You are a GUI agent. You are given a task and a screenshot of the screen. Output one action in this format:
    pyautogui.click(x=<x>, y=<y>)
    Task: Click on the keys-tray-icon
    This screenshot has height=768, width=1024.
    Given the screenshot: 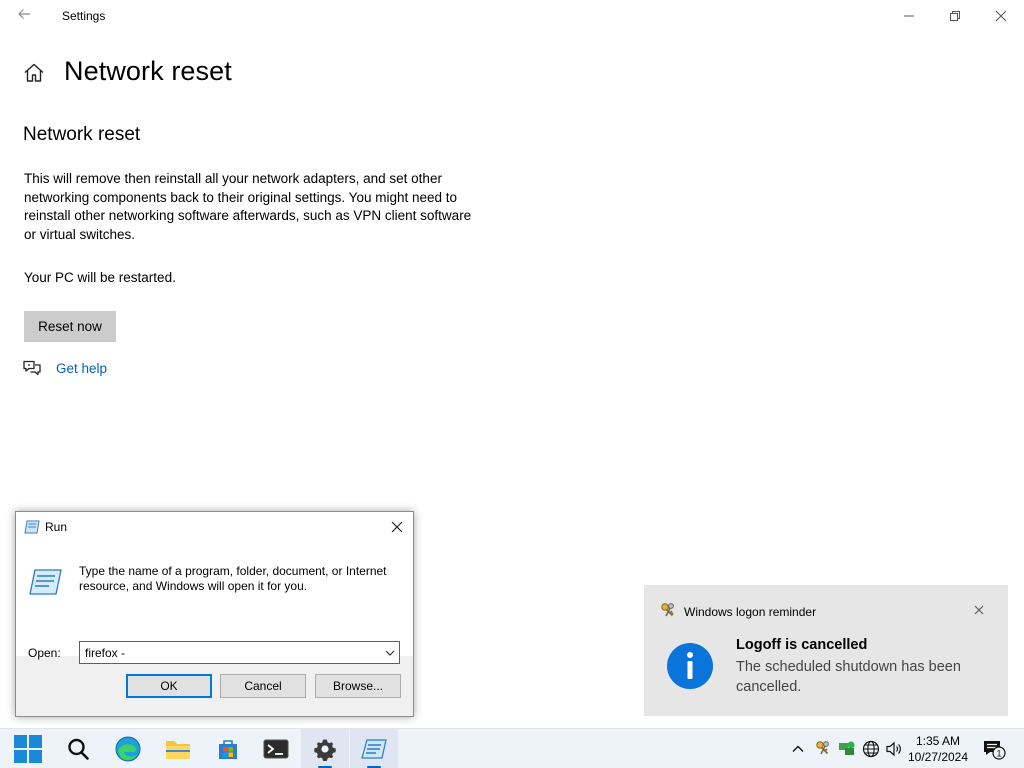 What is the action you would take?
    pyautogui.click(x=823, y=749)
    